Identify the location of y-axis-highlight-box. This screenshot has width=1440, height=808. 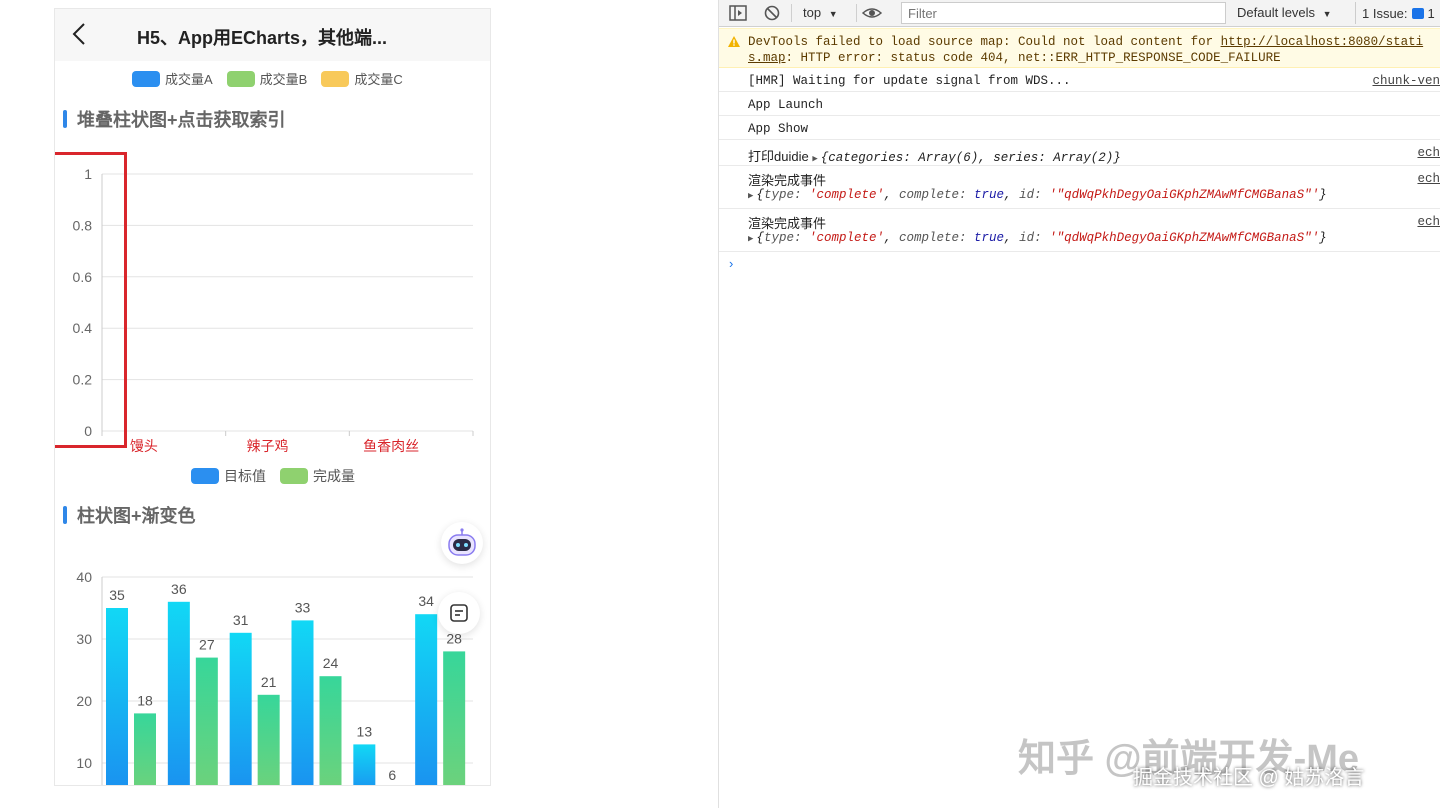
(91, 300).